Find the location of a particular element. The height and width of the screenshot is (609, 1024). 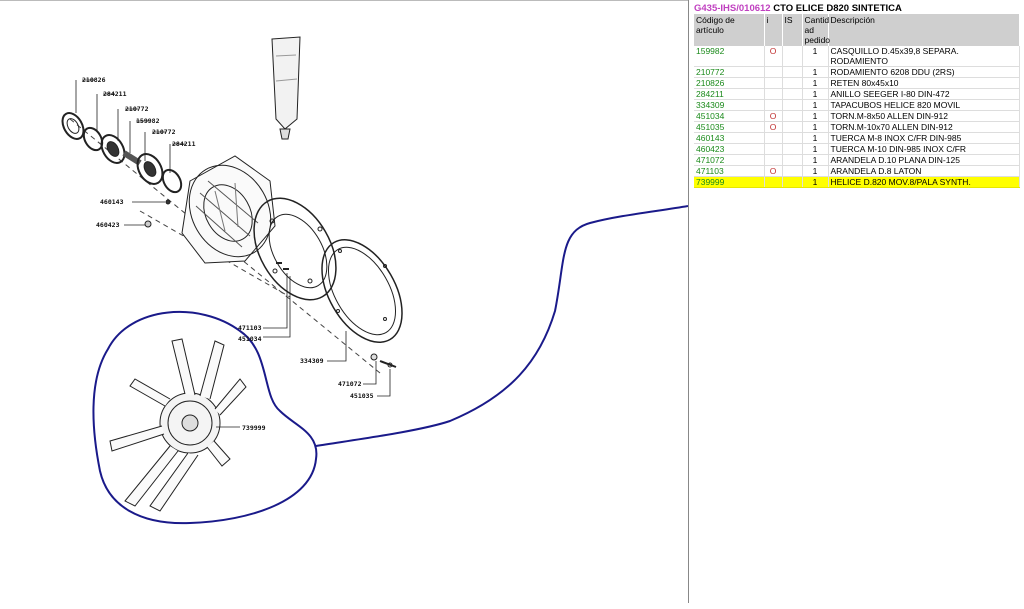

part-description: TORN.M-8x50 ALLEN DIN-912 is located at coordinates (924, 116).